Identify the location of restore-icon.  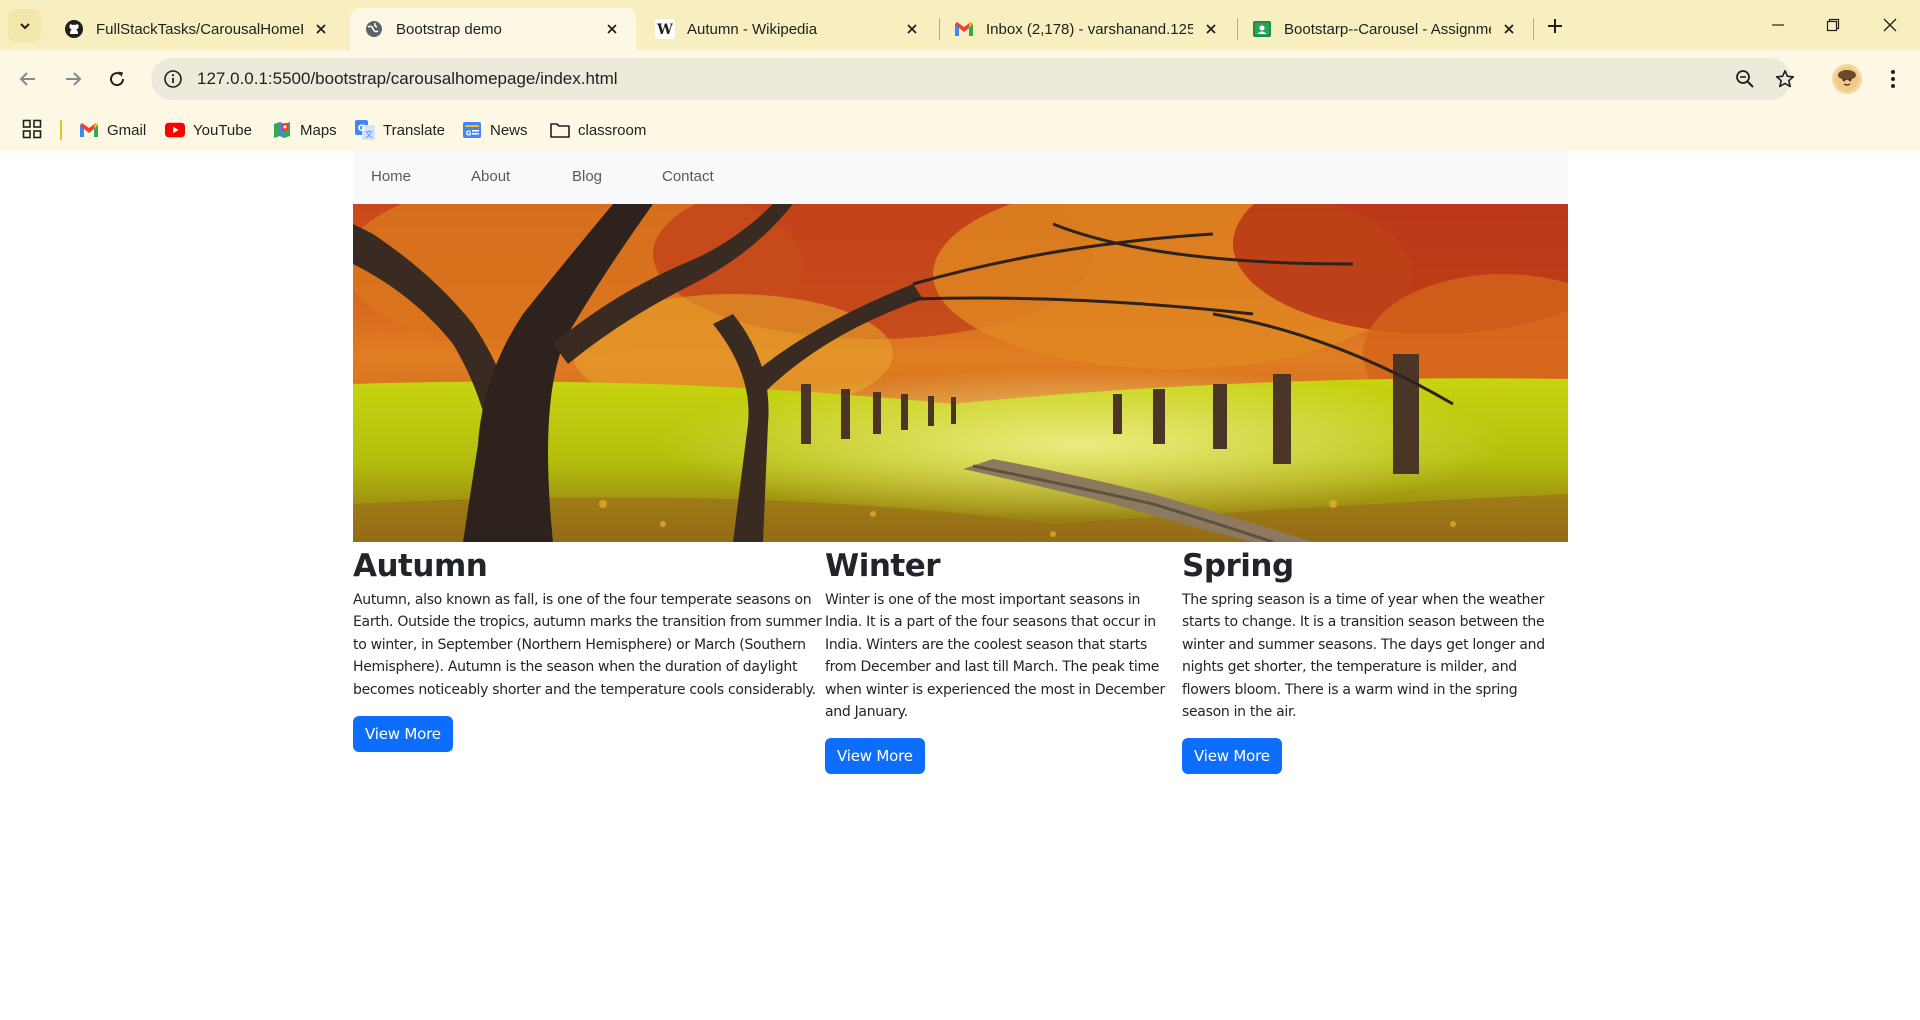
(1833, 25).